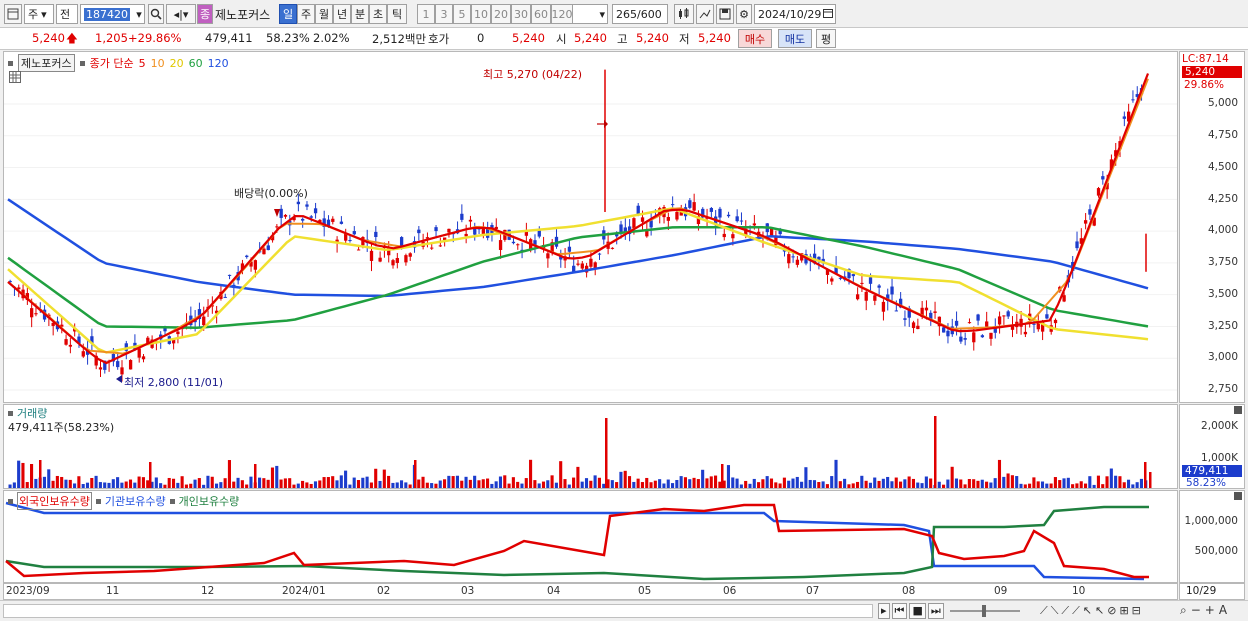 This screenshot has width=1248, height=621. Describe the element at coordinates (899, 611) in the screenshot. I see `first-icon: ⏮` at that location.